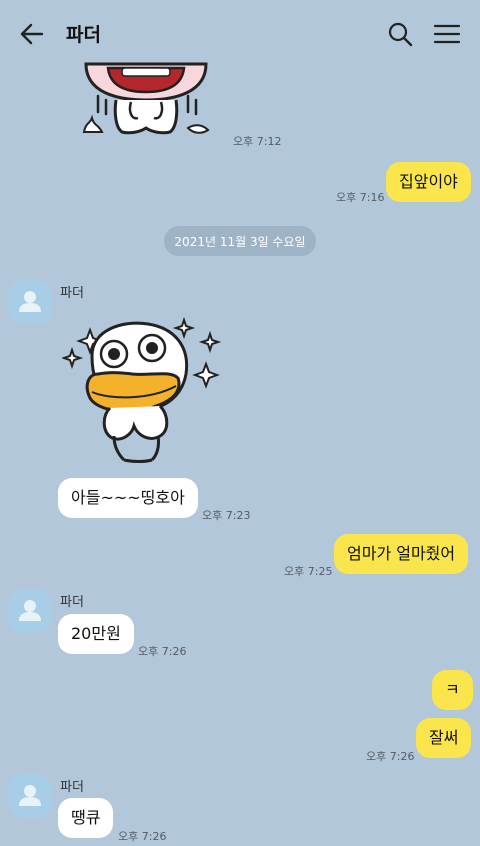  I want to click on message-time: 오후 7:12, so click(257, 141).